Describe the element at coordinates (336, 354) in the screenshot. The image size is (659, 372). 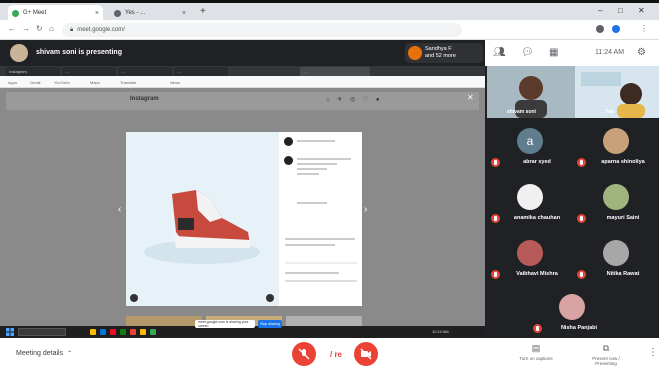
I see `hangup-label: / re` at that location.